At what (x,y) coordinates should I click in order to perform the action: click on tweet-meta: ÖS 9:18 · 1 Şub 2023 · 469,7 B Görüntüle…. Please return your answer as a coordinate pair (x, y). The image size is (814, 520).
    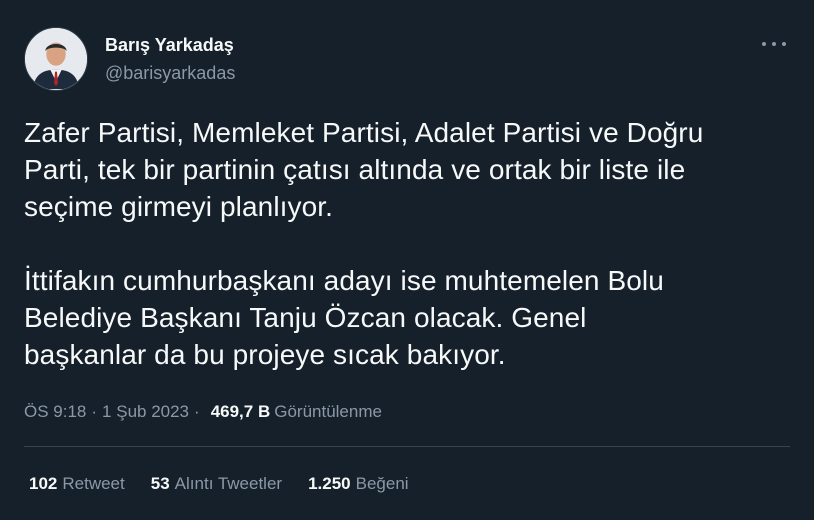
    Looking at the image, I should click on (203, 412).